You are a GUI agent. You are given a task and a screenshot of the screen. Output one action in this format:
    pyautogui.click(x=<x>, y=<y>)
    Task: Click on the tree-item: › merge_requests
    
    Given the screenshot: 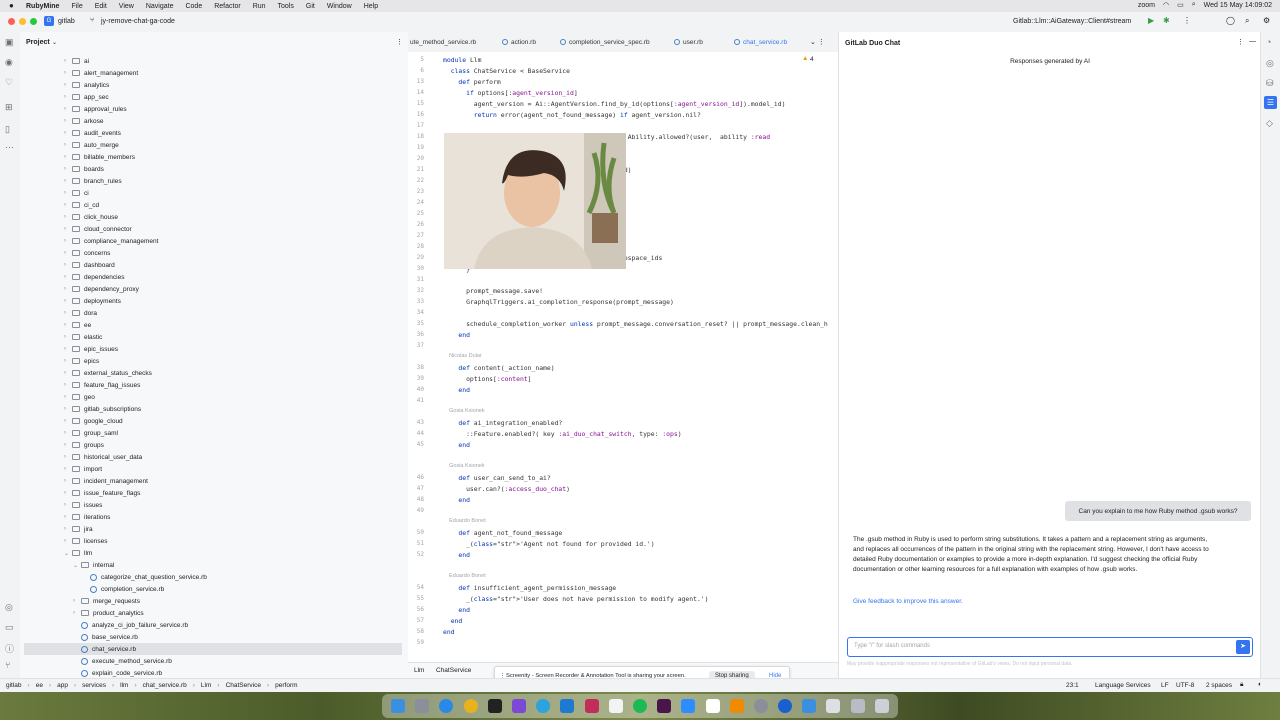 What is the action you would take?
    pyautogui.click(x=213, y=601)
    